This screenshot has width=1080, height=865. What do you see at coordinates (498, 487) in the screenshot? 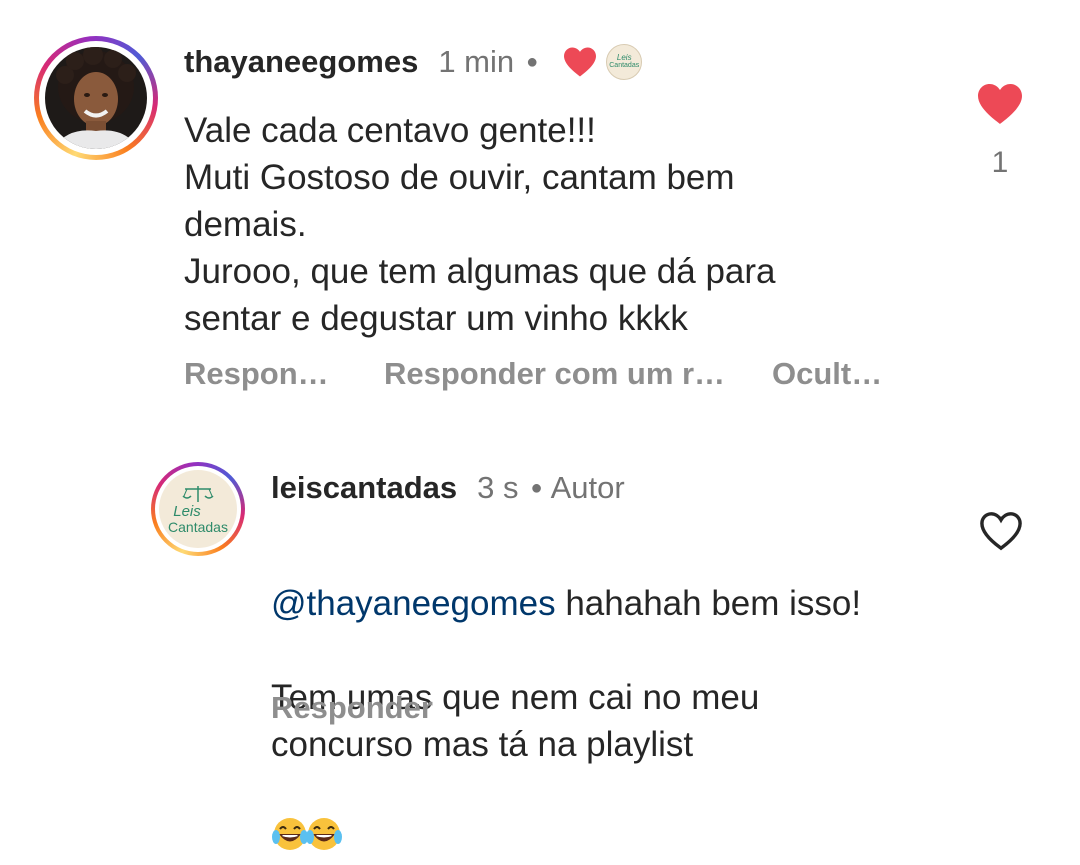
I see `reply-timestamp: 3 s` at bounding box center [498, 487].